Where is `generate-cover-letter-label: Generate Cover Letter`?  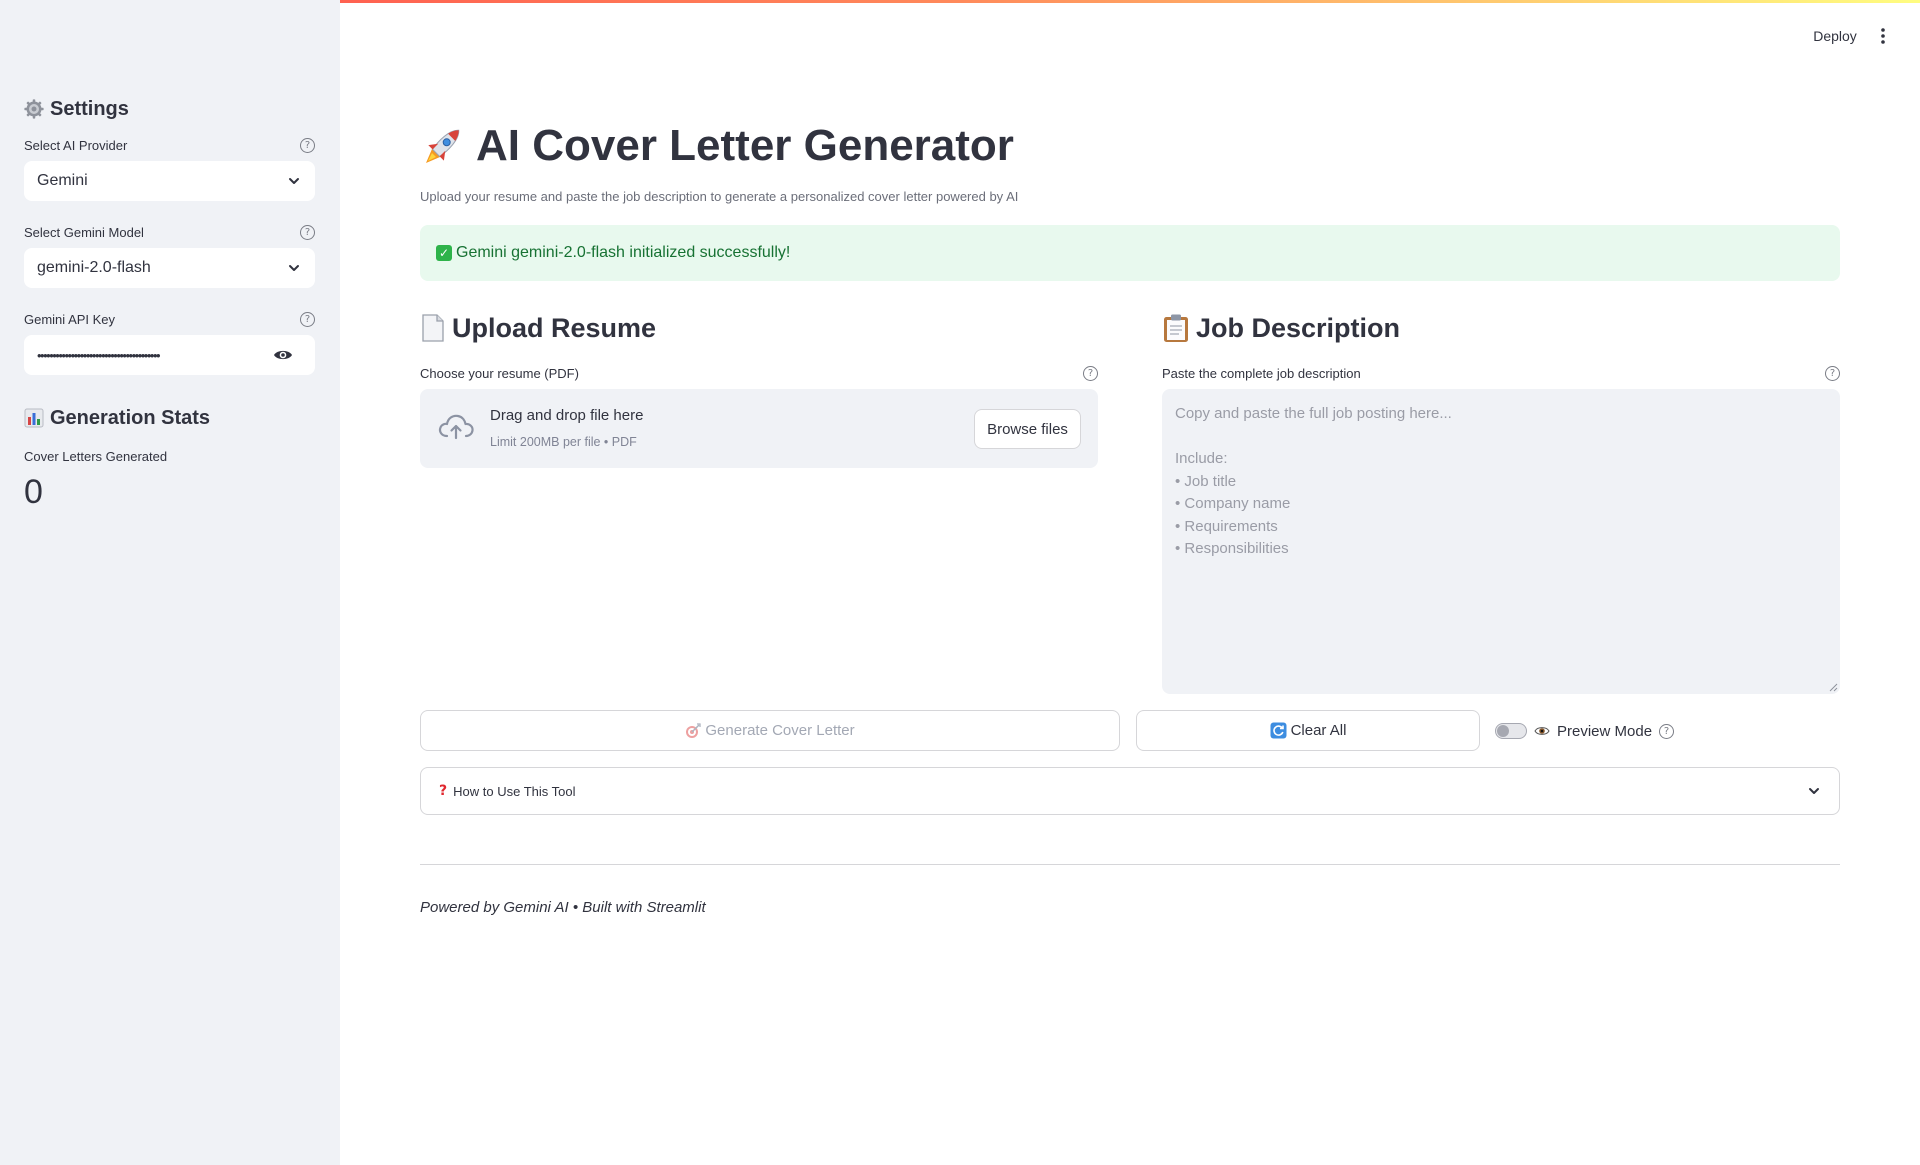
generate-cover-letter-label: Generate Cover Letter is located at coordinates (780, 730).